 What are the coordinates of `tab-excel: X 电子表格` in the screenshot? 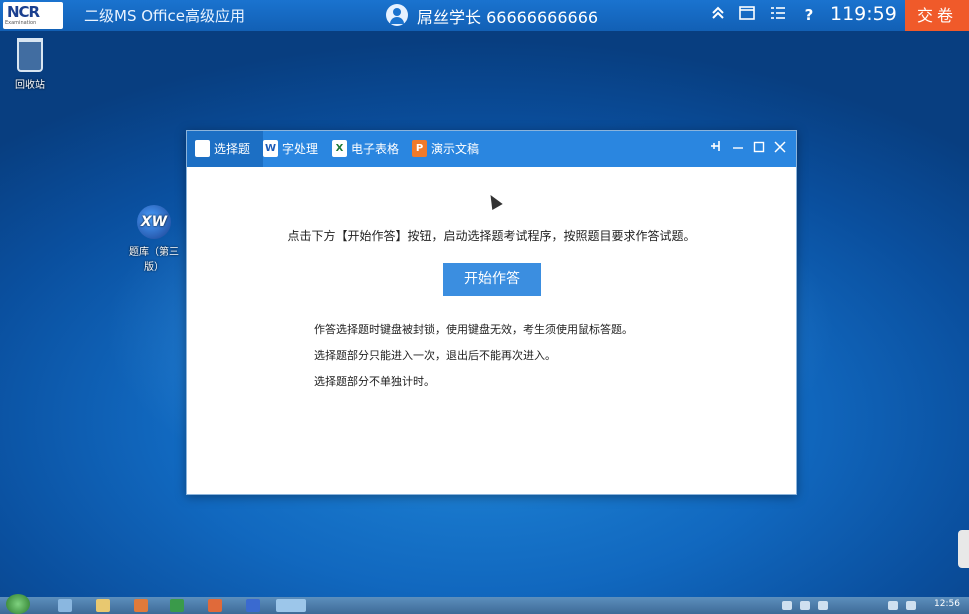 It's located at (369, 149).